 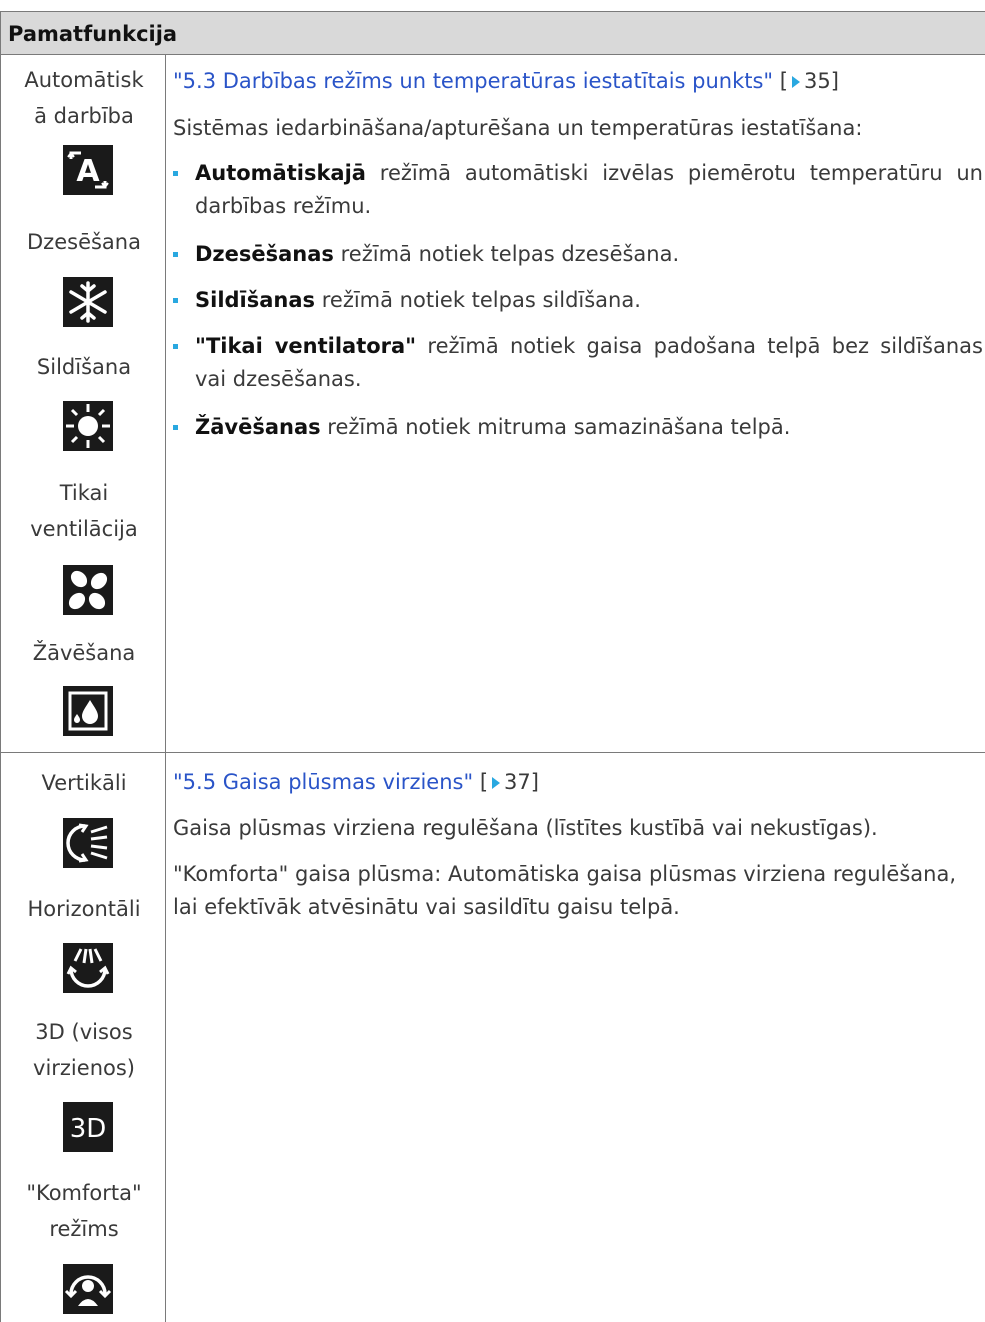 What do you see at coordinates (88, 590) in the screenshot?
I see `fan-icon` at bounding box center [88, 590].